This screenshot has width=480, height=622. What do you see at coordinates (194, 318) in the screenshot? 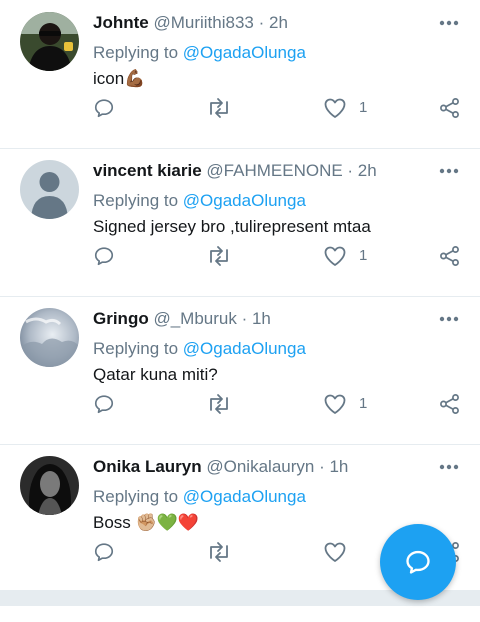
I see `user-handle: @_Mburuk` at bounding box center [194, 318].